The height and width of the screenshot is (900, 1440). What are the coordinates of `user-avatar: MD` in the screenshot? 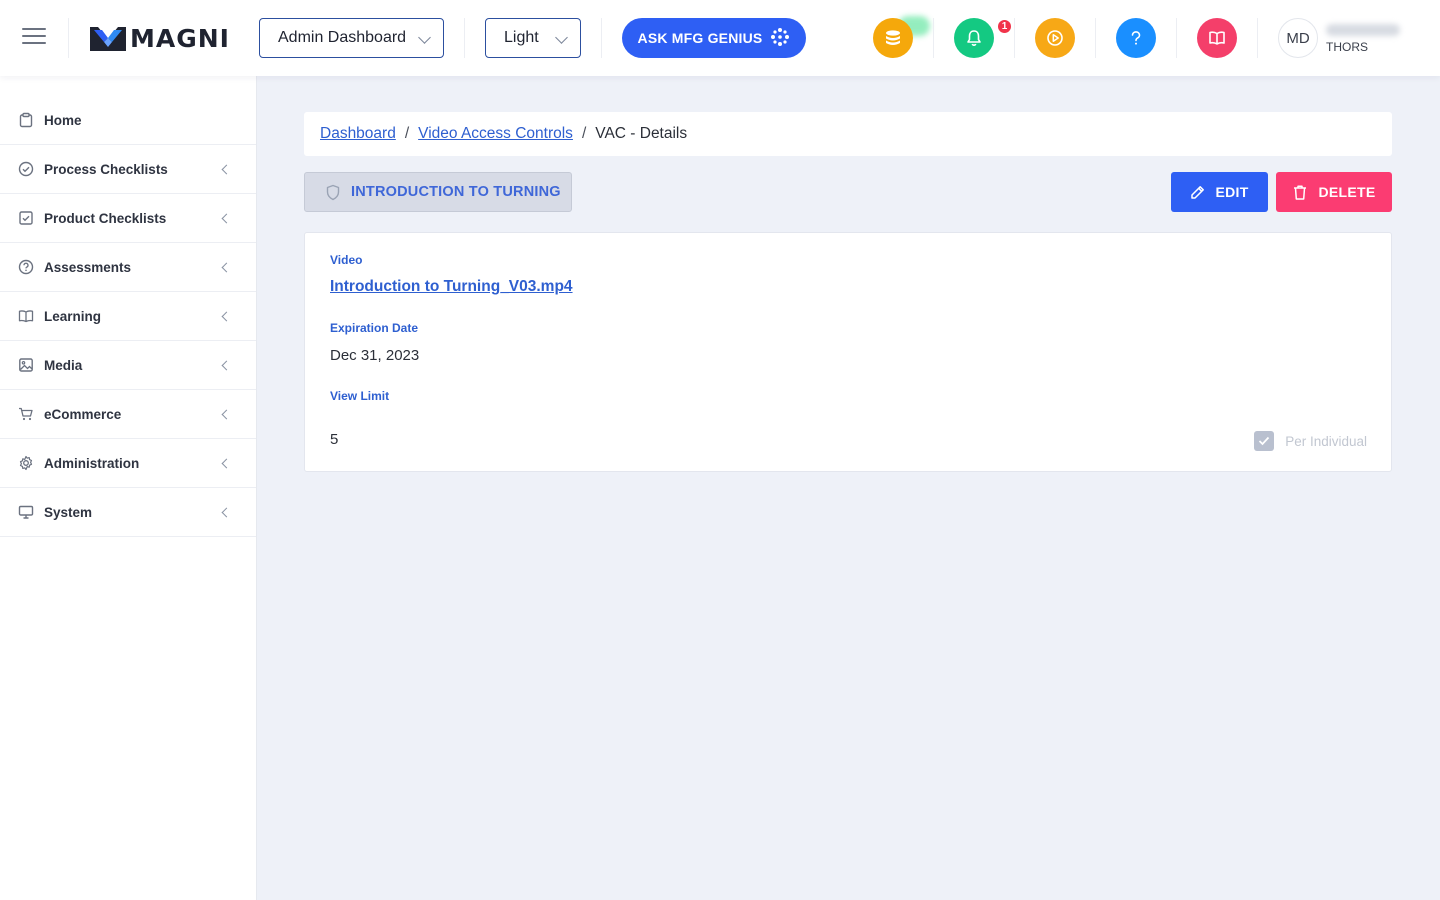 It's located at (1298, 38).